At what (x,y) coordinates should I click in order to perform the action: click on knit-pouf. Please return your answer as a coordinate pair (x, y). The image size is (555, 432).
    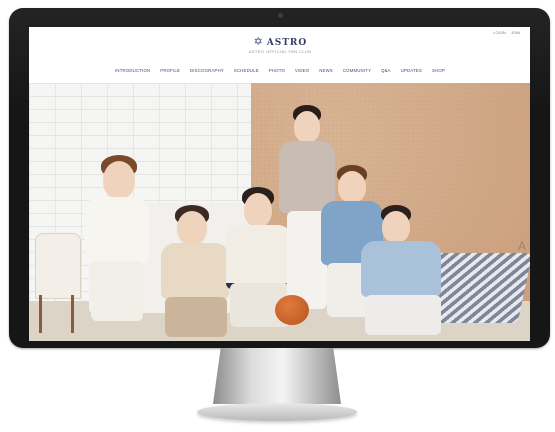
    Looking at the image, I should click on (292, 310).